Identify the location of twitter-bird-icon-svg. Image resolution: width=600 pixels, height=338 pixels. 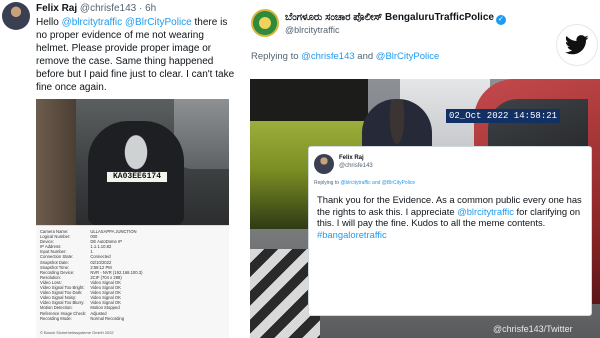
(577, 45).